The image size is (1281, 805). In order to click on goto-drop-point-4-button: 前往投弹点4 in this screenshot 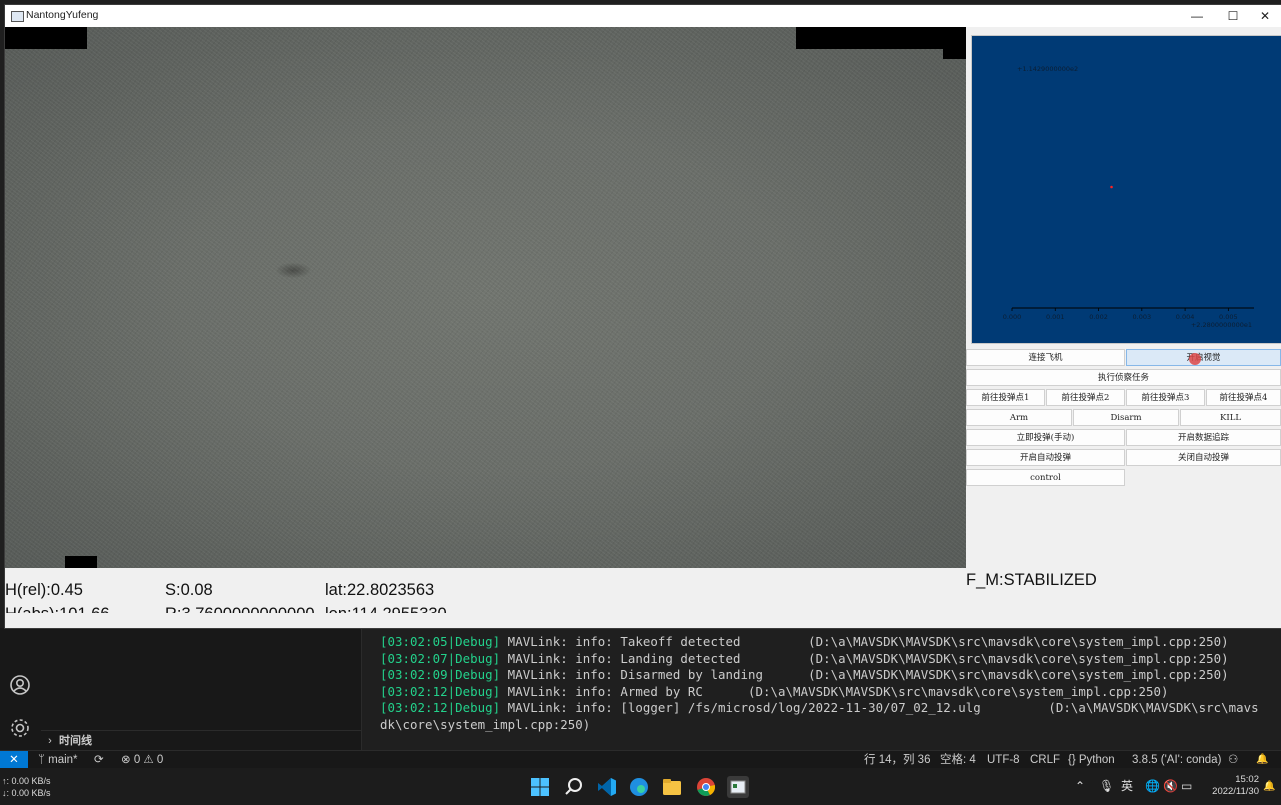, I will do `click(1243, 397)`.